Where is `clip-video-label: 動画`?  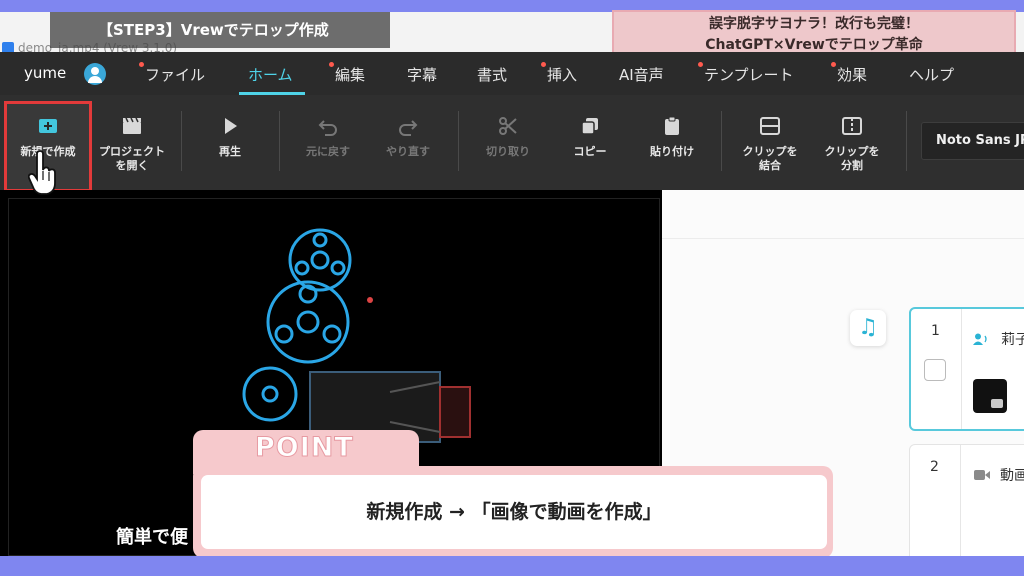
clip-video-label: 動画 is located at coordinates (1012, 476).